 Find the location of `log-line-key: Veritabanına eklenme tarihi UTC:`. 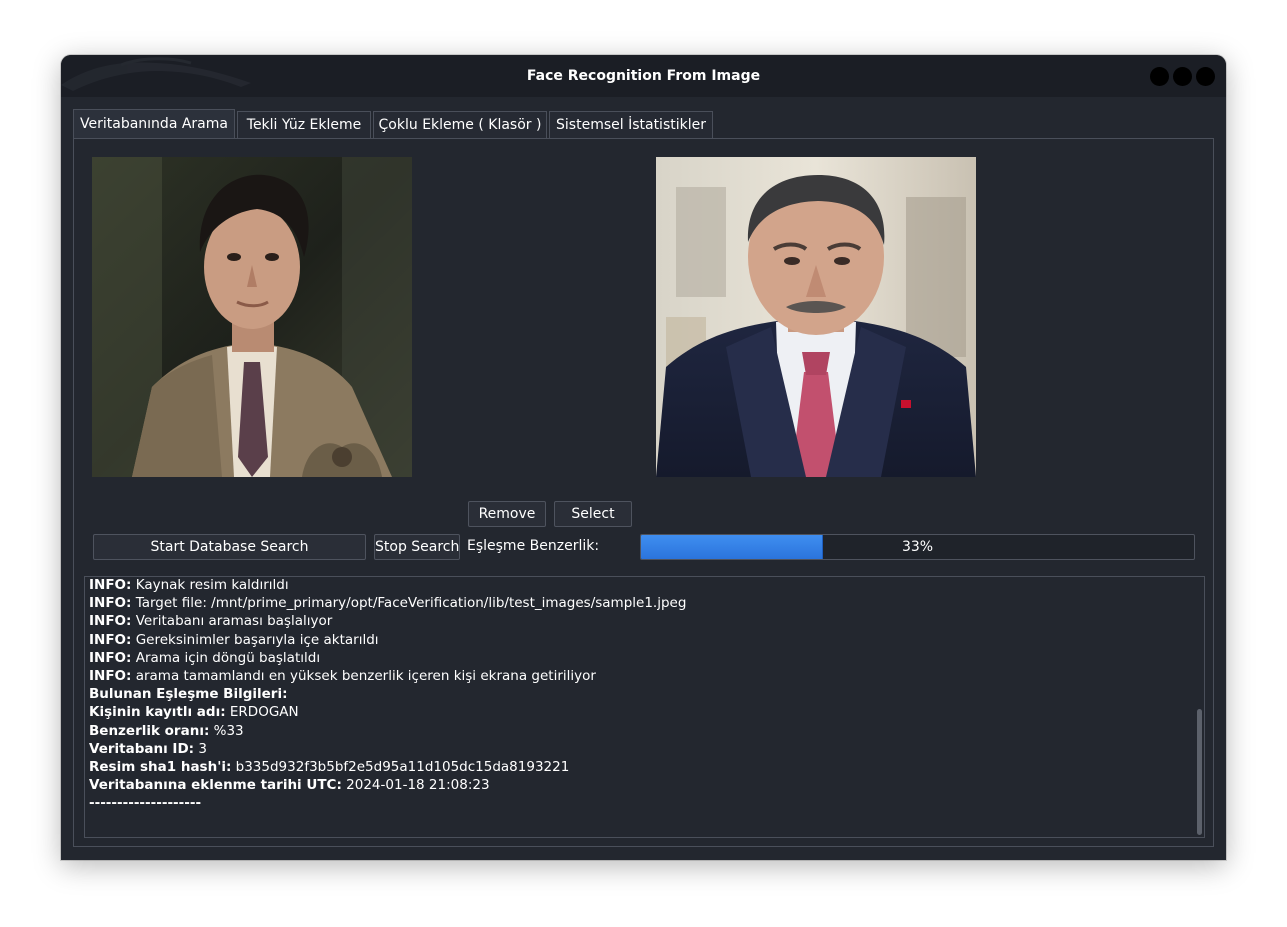

log-line-key: Veritabanına eklenme tarihi UTC: is located at coordinates (215, 785).